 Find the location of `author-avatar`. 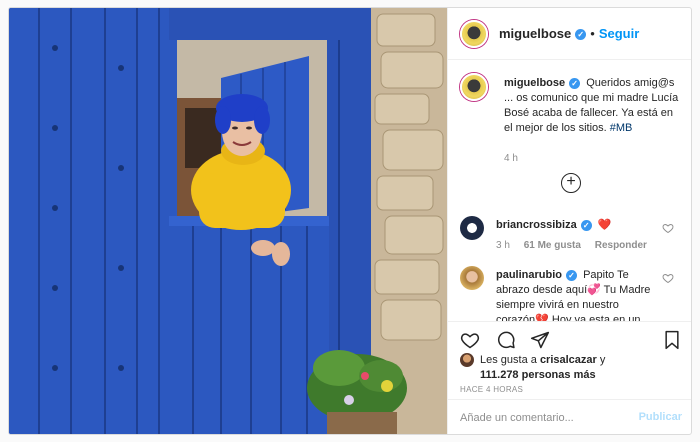

author-avatar is located at coordinates (474, 33).